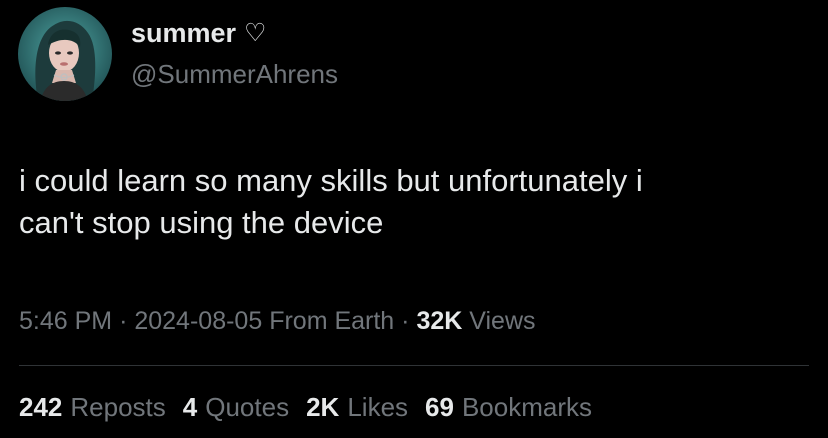 The image size is (828, 438). What do you see at coordinates (502, 321) in the screenshot?
I see `views-label: Views` at bounding box center [502, 321].